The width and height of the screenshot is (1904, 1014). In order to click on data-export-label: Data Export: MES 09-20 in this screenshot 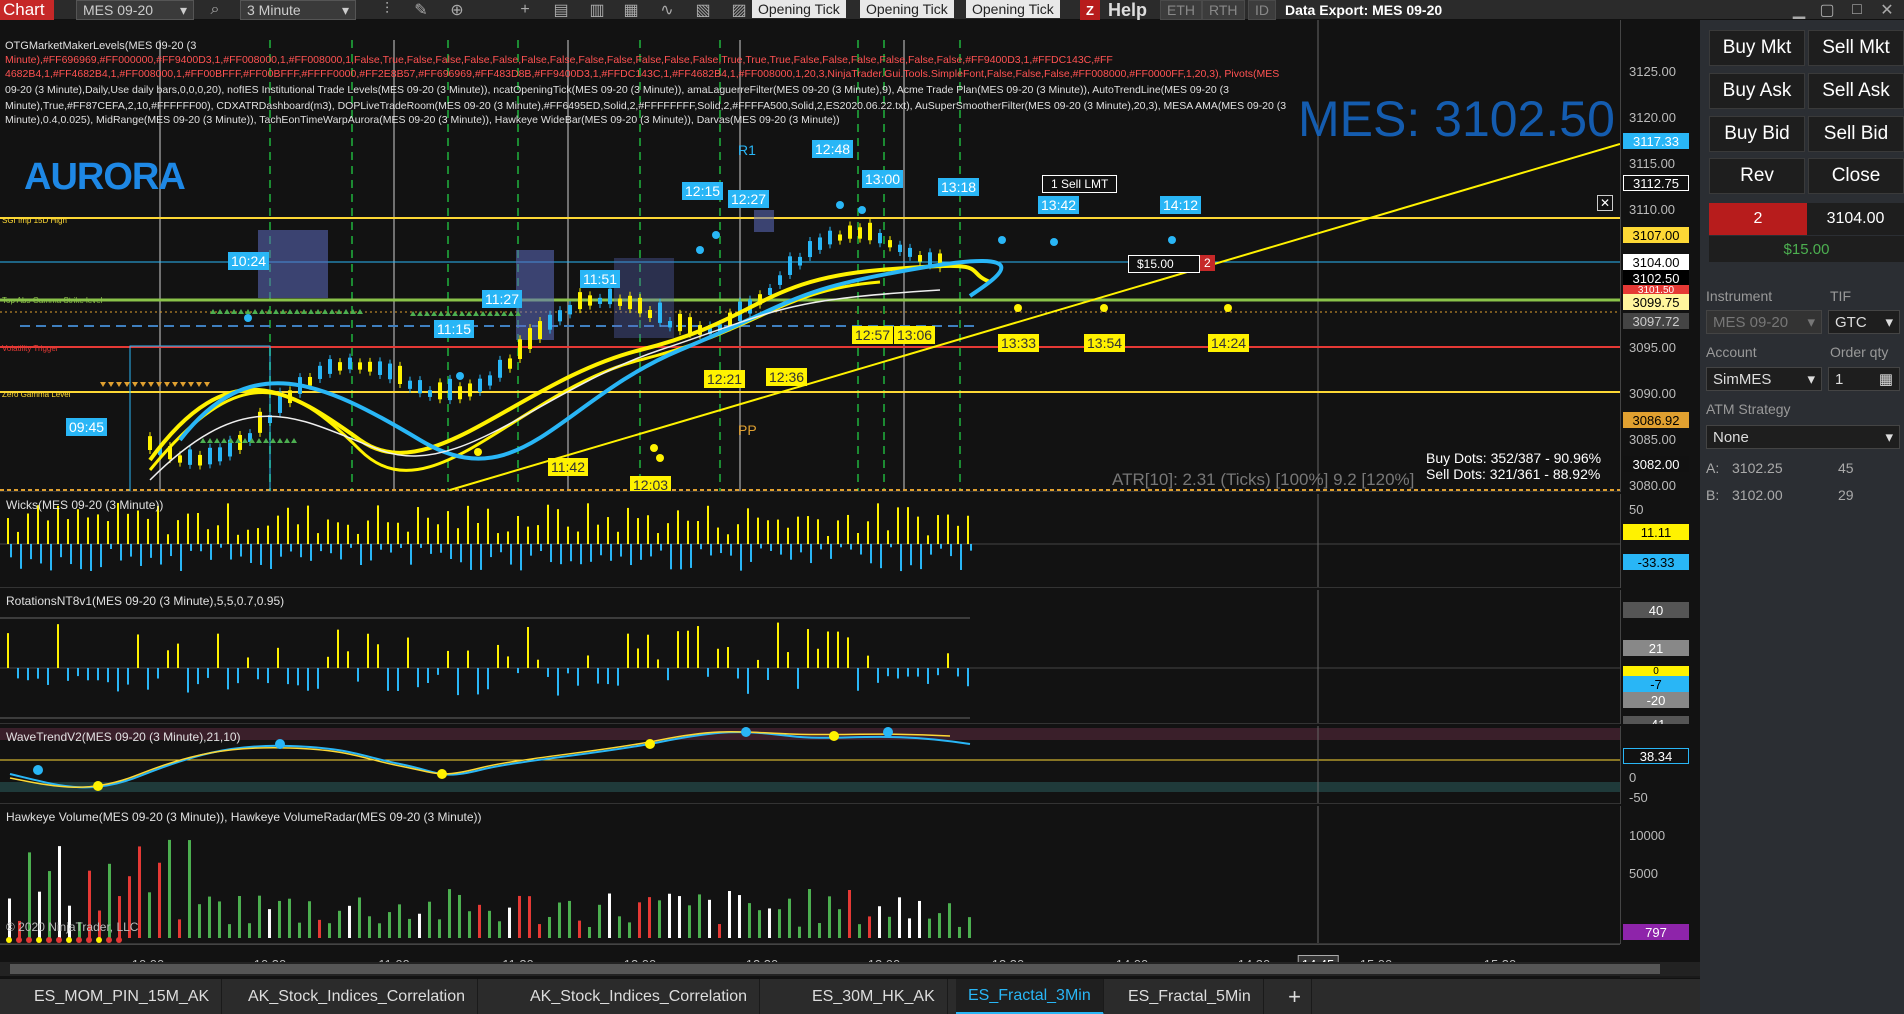, I will do `click(1364, 10)`.